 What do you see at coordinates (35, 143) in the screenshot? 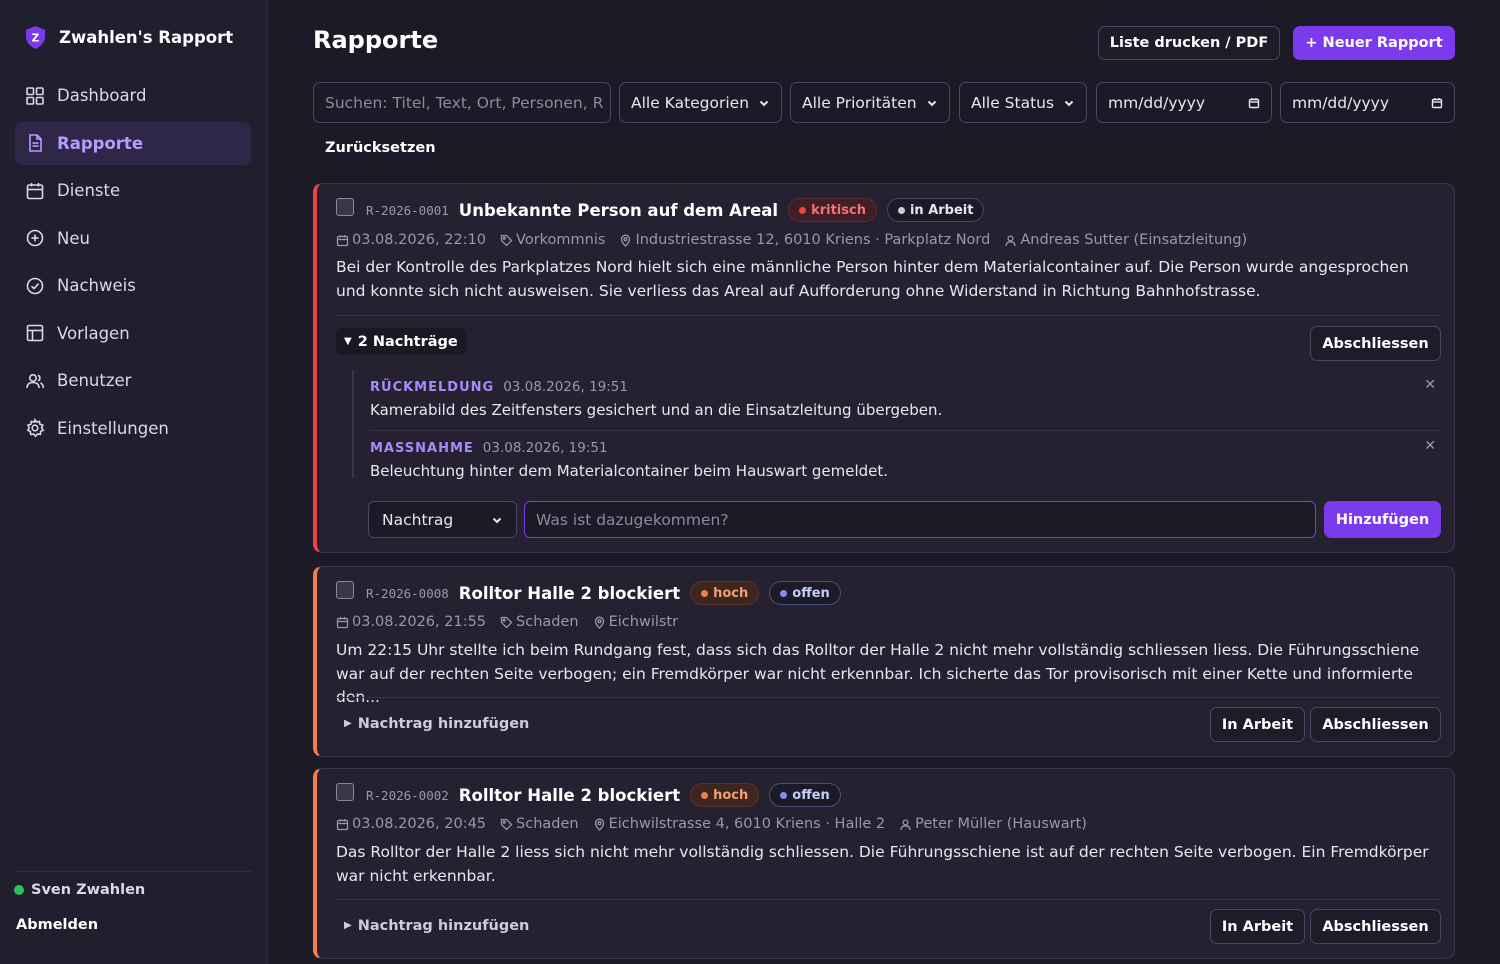
I see `file-icon` at bounding box center [35, 143].